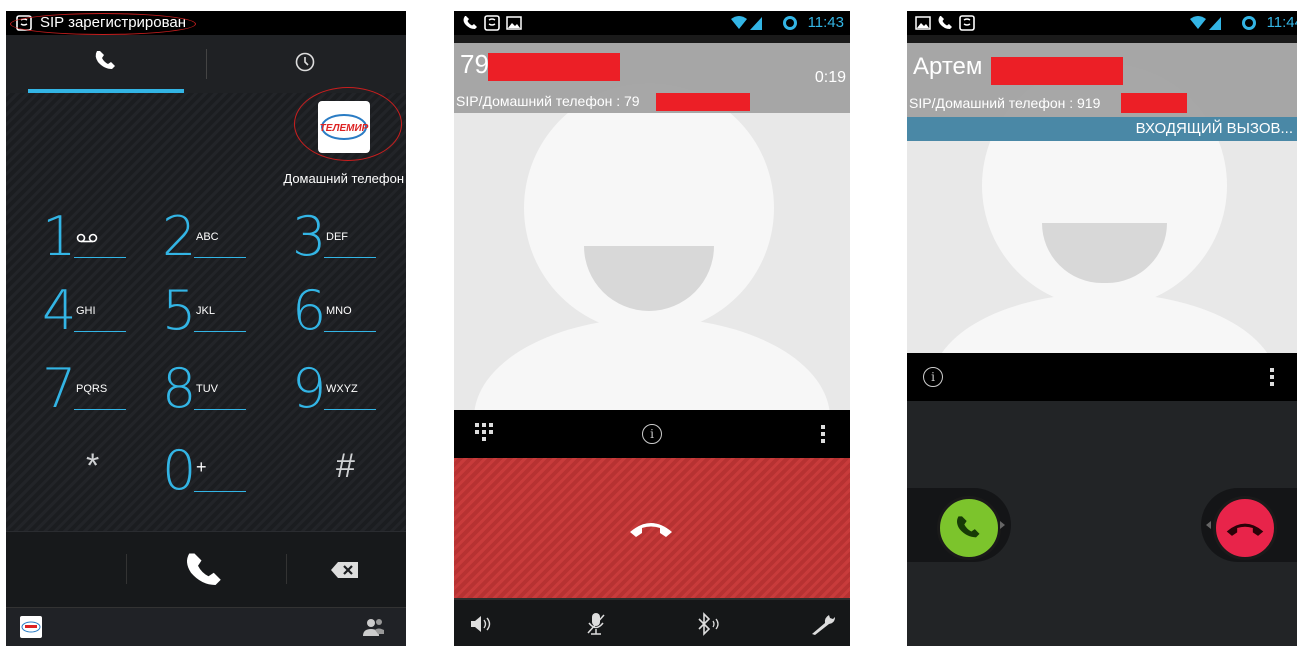 Image resolution: width=1297 pixels, height=646 pixels. What do you see at coordinates (481, 624) in the screenshot?
I see `speaker-icon` at bounding box center [481, 624].